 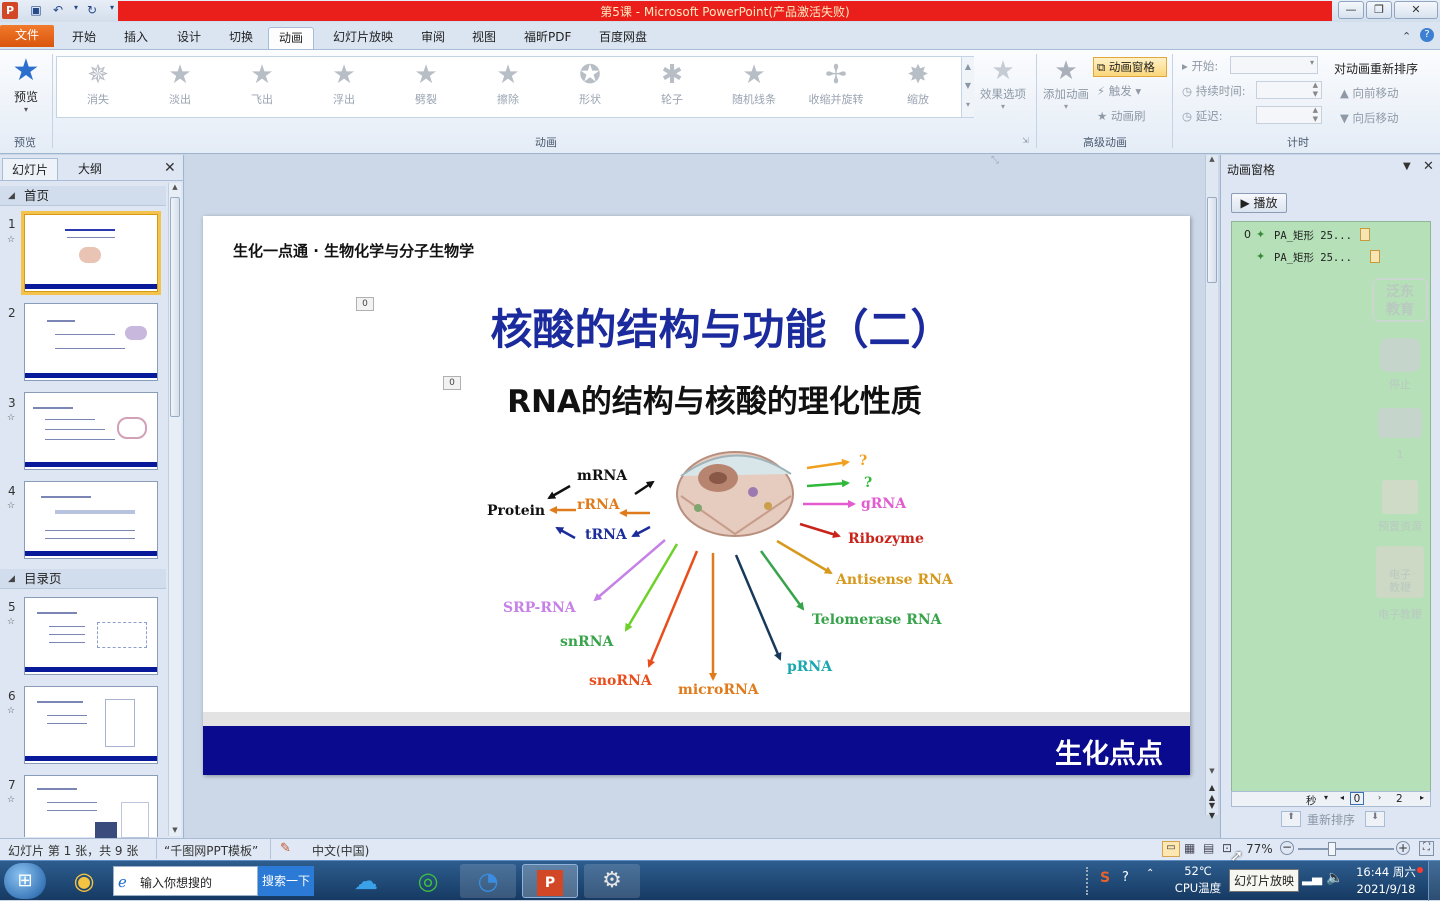 What do you see at coordinates (1259, 203) in the screenshot?
I see `play-button: ▶ 播放` at bounding box center [1259, 203].